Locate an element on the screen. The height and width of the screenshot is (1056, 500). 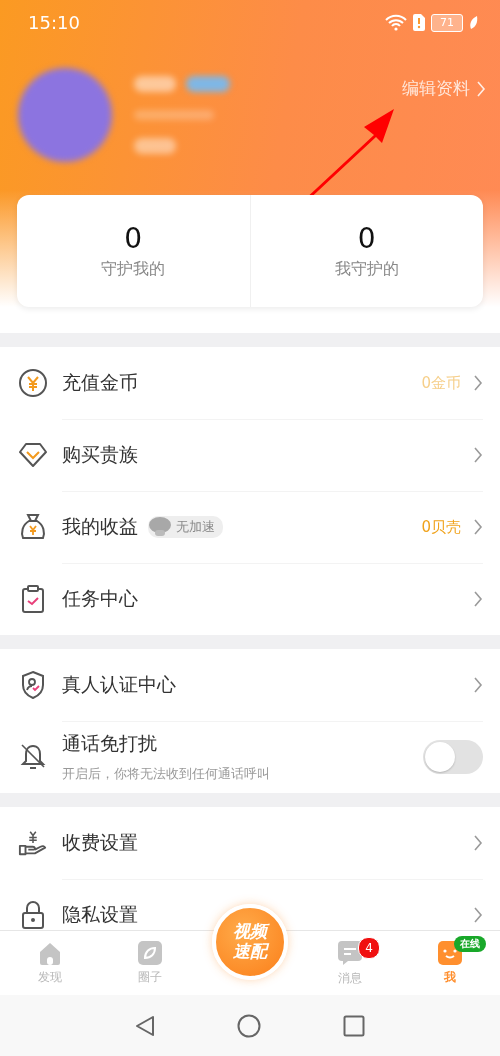
recents-icon is located at coordinates (354, 1025).